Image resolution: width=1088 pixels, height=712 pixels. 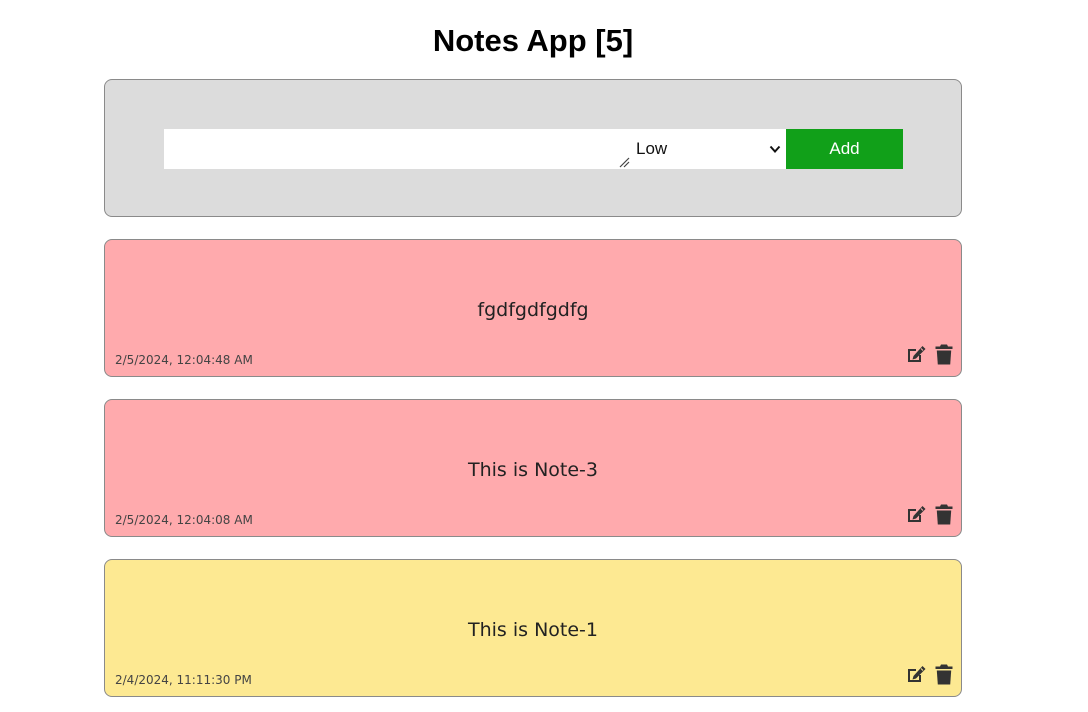 I want to click on note-text: fgdfgdfgdfg, so click(x=533, y=310).